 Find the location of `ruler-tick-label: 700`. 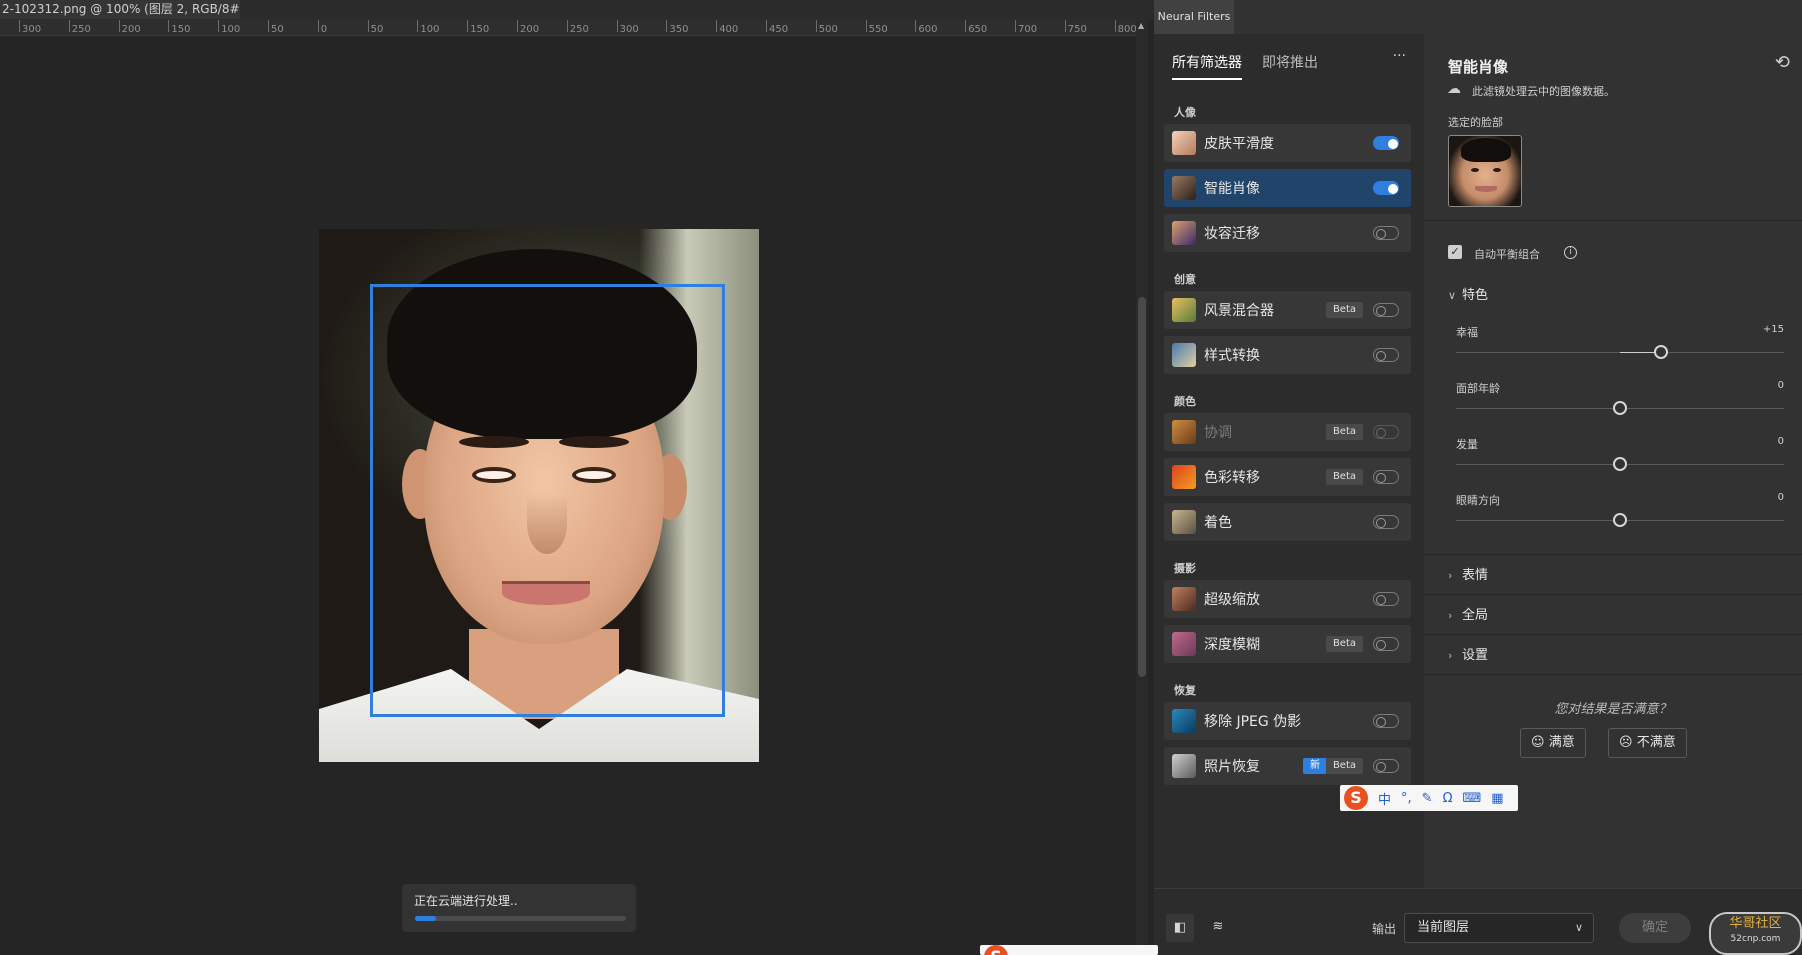

ruler-tick-label: 700 is located at coordinates (1026, 27).